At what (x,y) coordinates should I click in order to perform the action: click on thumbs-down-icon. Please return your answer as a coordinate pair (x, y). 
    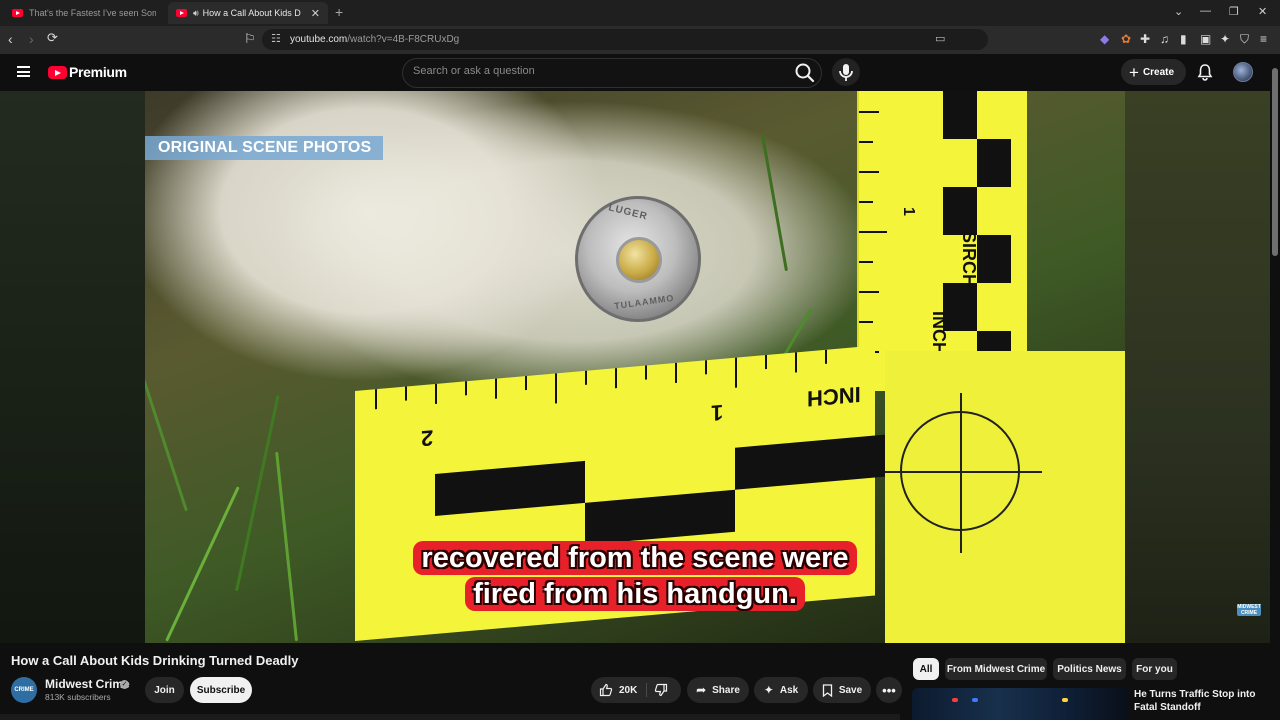
    Looking at the image, I should click on (661, 690).